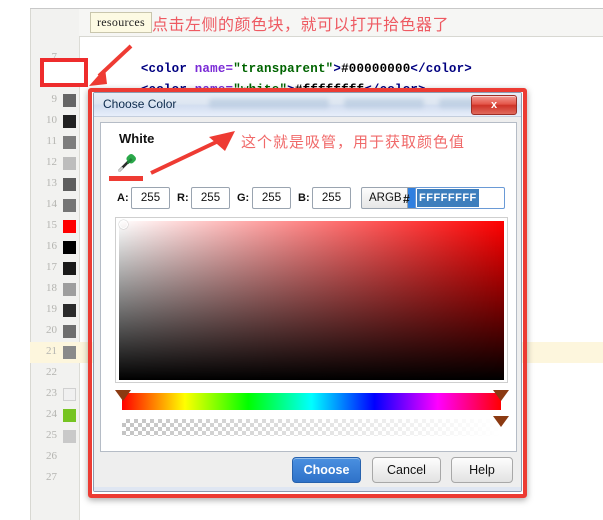 The height and width of the screenshot is (520, 603). Describe the element at coordinates (183, 198) in the screenshot. I see `channel-label-r: R:` at that location.